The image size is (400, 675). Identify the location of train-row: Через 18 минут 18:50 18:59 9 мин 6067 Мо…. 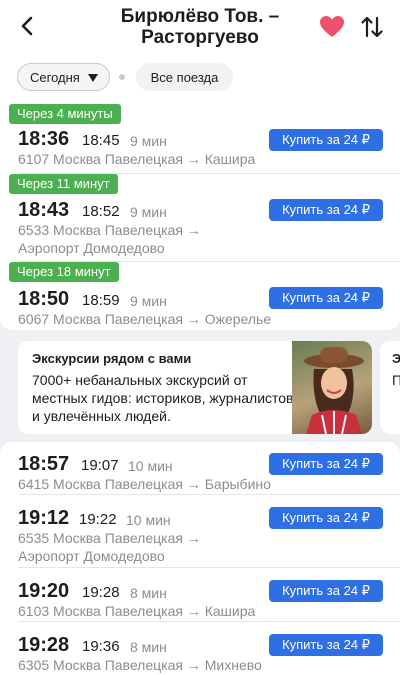
(200, 296).